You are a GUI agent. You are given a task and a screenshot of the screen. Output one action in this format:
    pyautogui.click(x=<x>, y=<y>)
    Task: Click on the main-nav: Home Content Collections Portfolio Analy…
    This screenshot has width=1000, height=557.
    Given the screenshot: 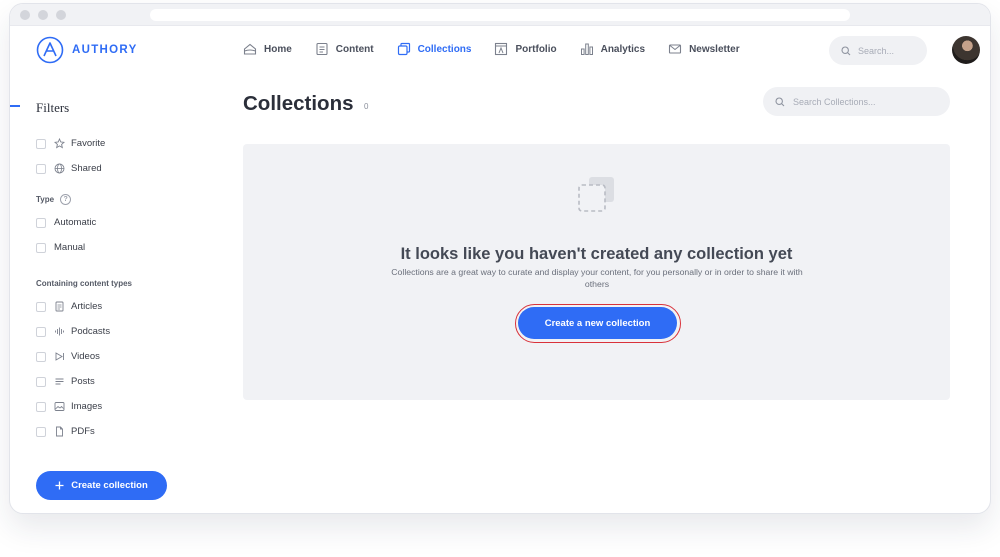 What is the action you would take?
    pyautogui.click(x=503, y=49)
    